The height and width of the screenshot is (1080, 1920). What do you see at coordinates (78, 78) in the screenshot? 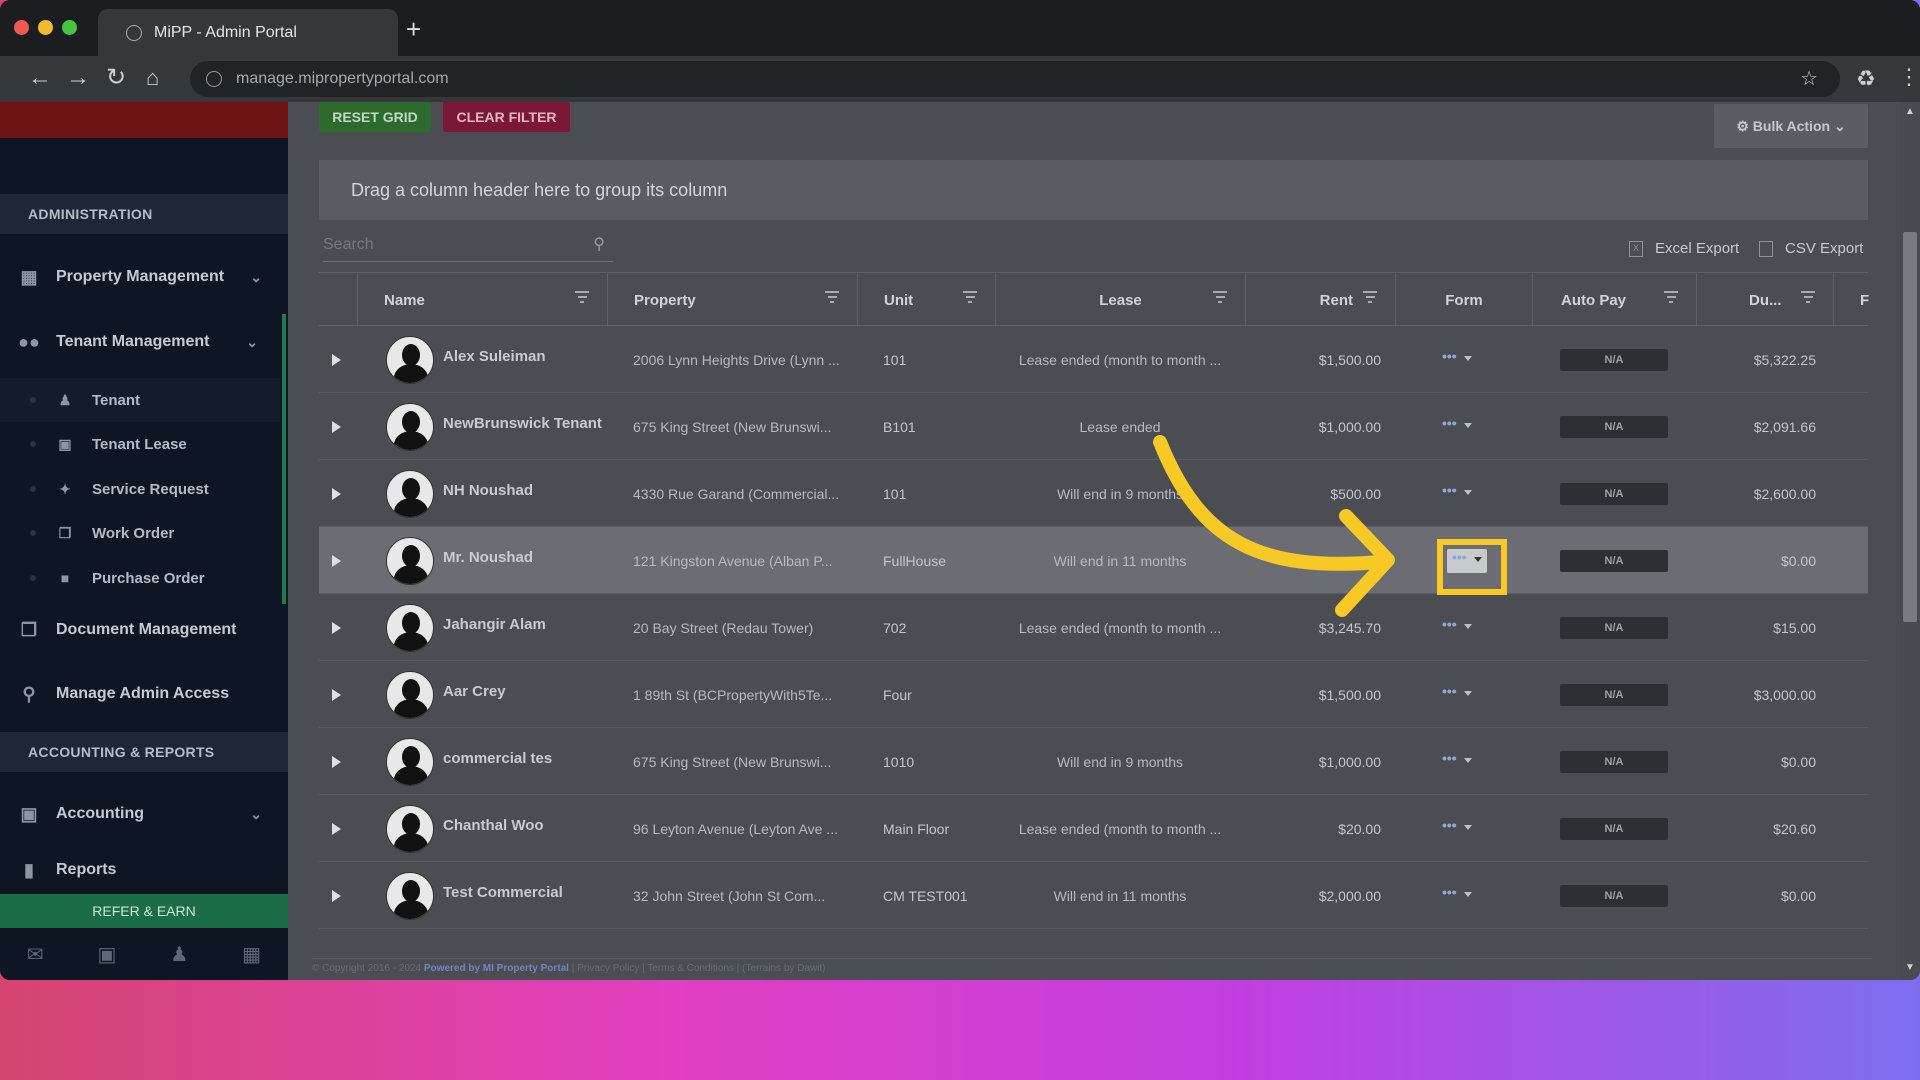
I see `forward-icon: →` at bounding box center [78, 78].